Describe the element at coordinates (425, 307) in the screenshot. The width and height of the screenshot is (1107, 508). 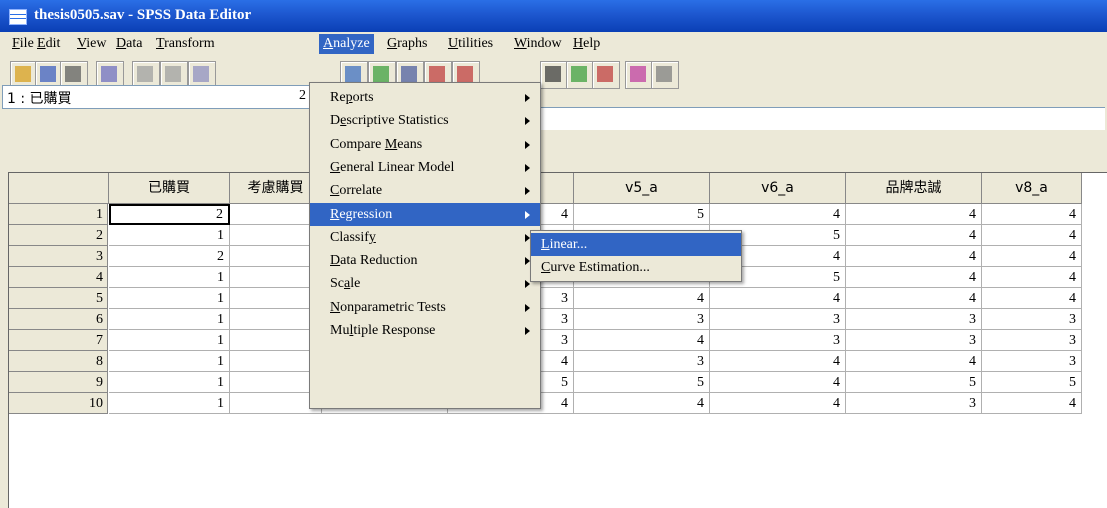
I see `menu-item: Nonparametric Tests` at that location.